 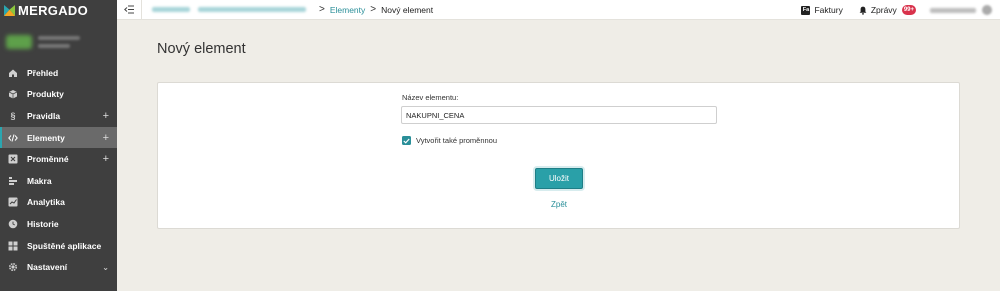 I want to click on gear-icon, so click(x=13, y=267).